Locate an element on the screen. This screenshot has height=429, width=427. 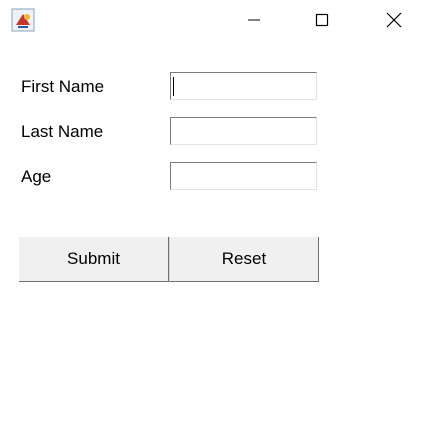
age-label: Age is located at coordinates (36, 176).